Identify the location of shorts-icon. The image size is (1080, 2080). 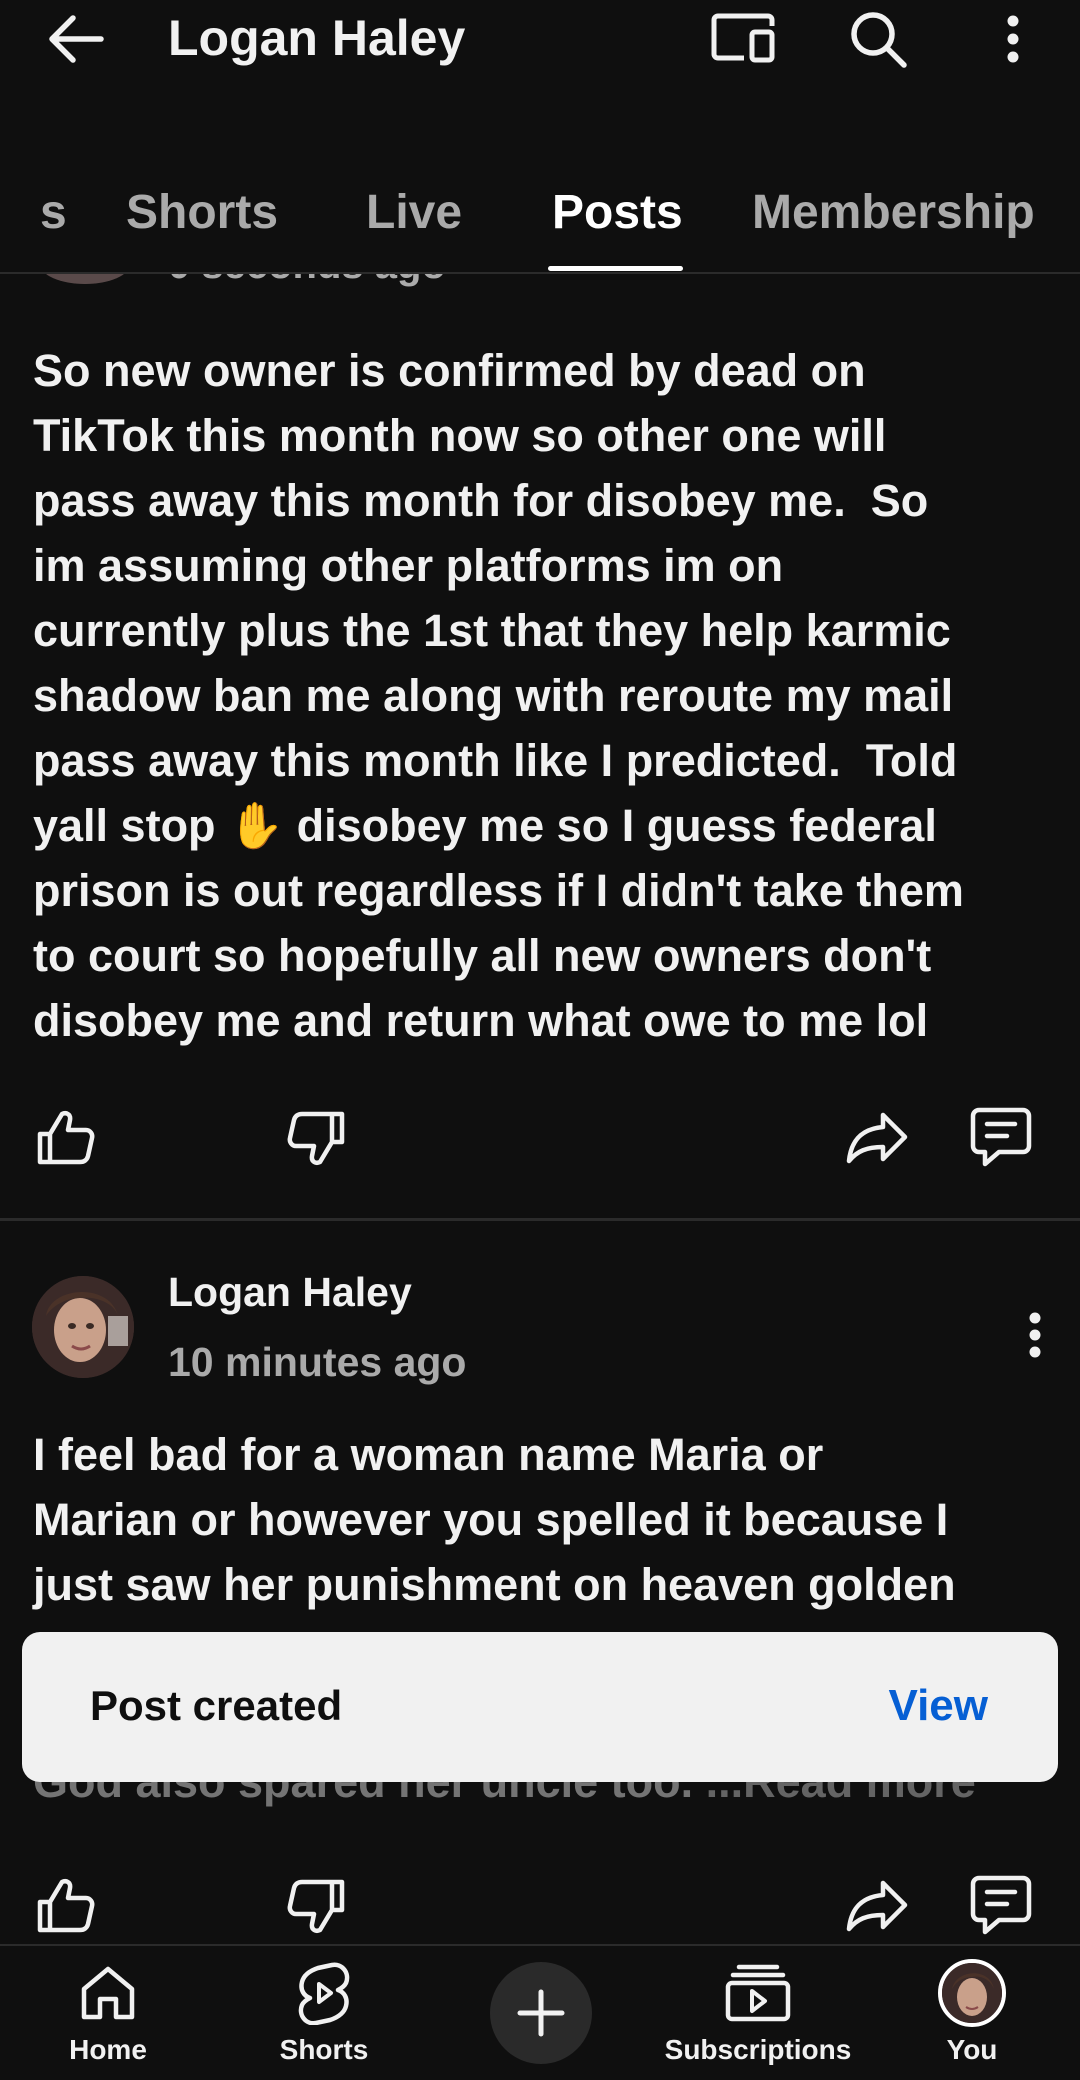
(324, 1993).